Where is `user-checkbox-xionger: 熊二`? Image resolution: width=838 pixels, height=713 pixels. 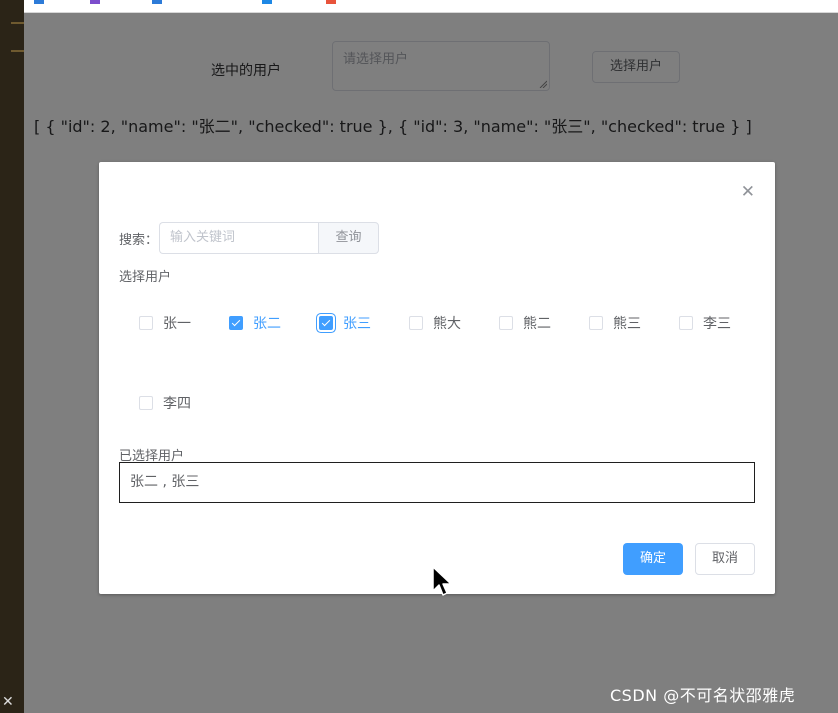 user-checkbox-xionger: 熊二 is located at coordinates (525, 323).